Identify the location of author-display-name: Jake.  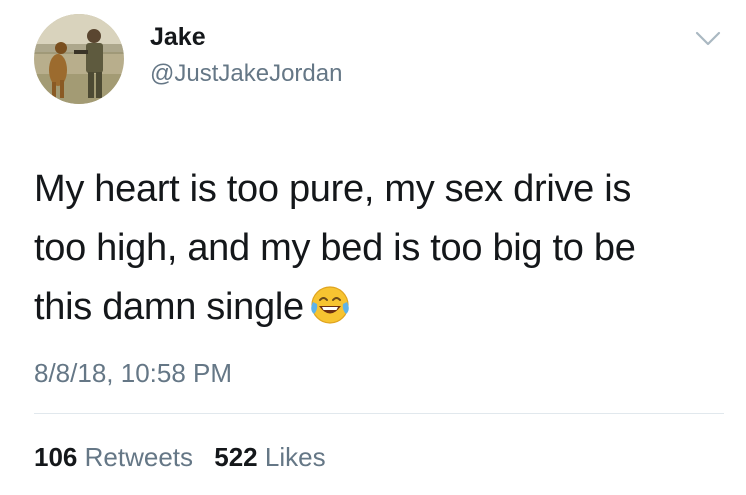
(178, 37).